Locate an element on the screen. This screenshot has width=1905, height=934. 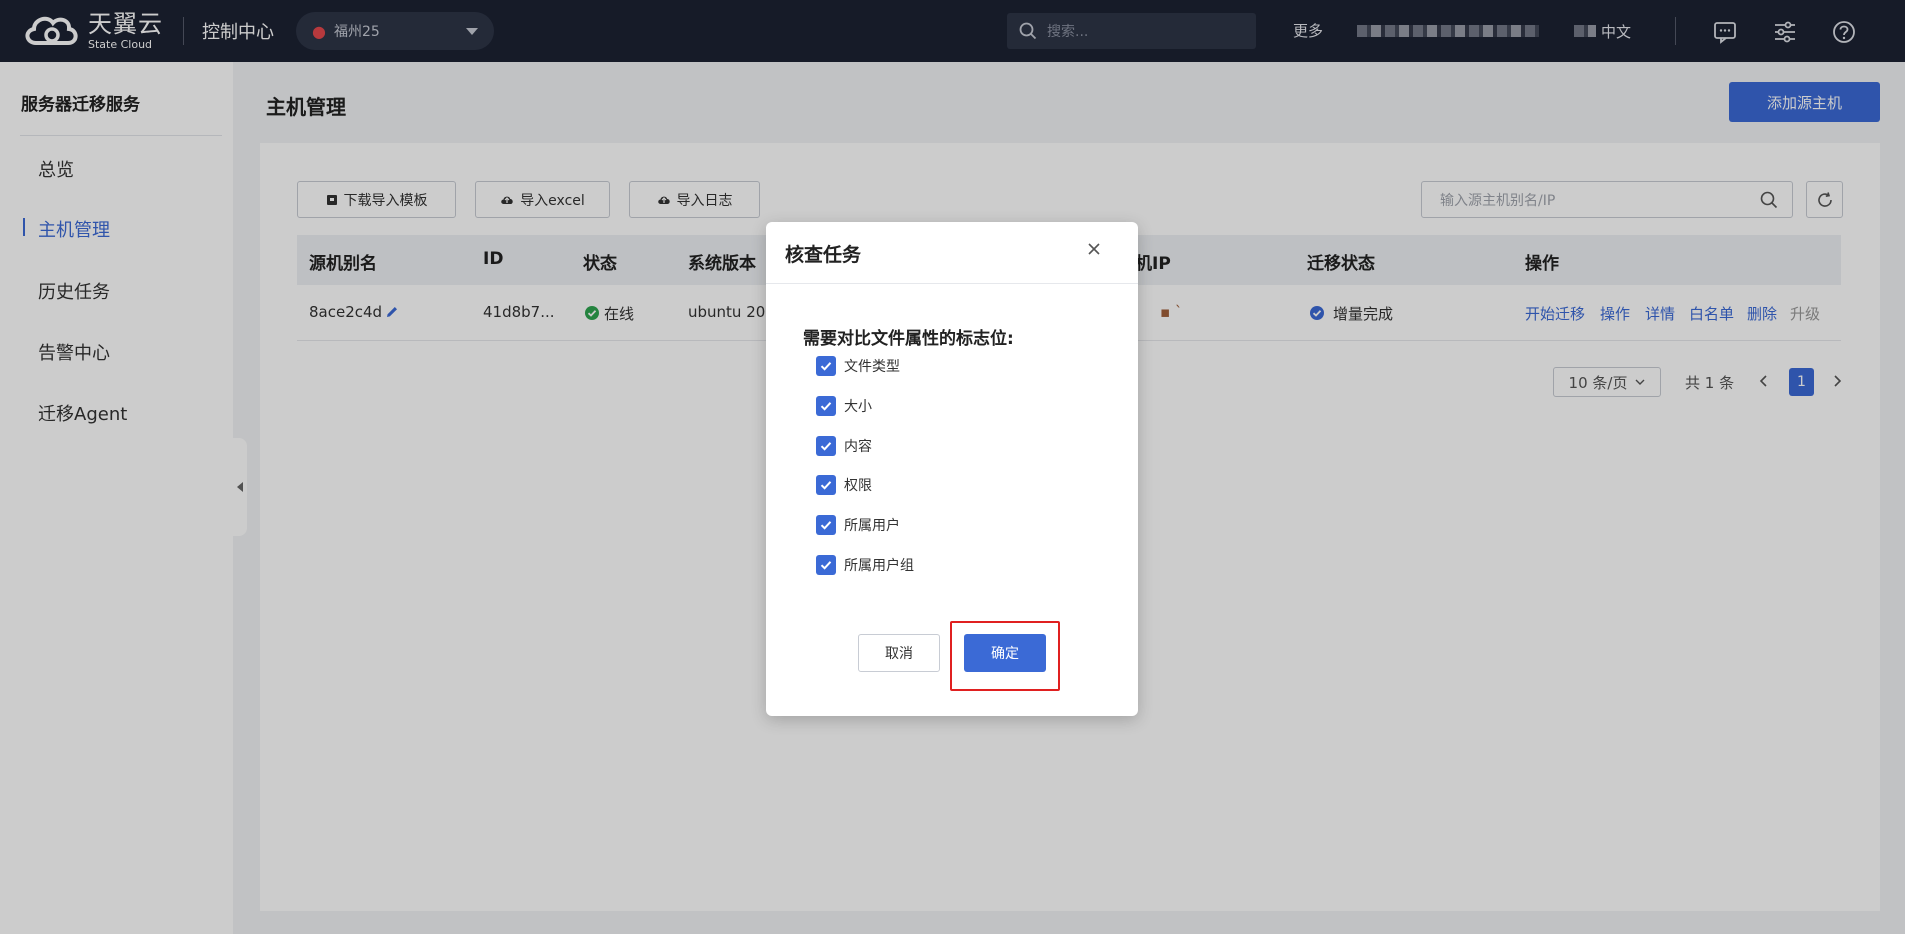
checkbox-label: 所属用户 is located at coordinates (872, 526).